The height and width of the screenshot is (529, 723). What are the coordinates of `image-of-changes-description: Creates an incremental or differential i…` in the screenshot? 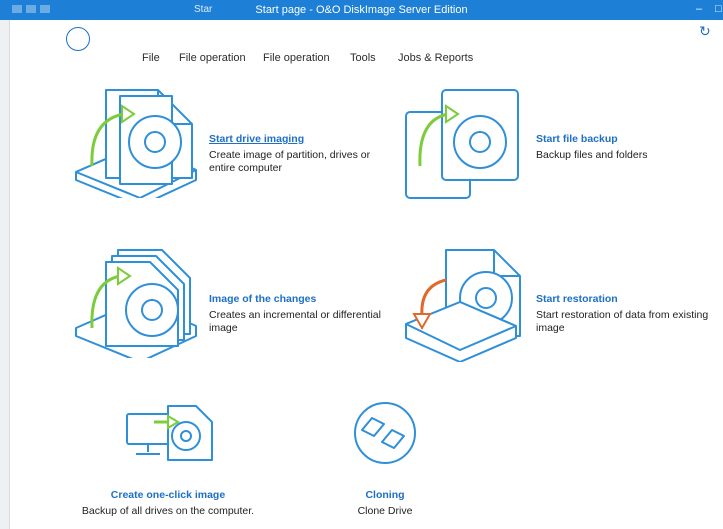 It's located at (295, 321).